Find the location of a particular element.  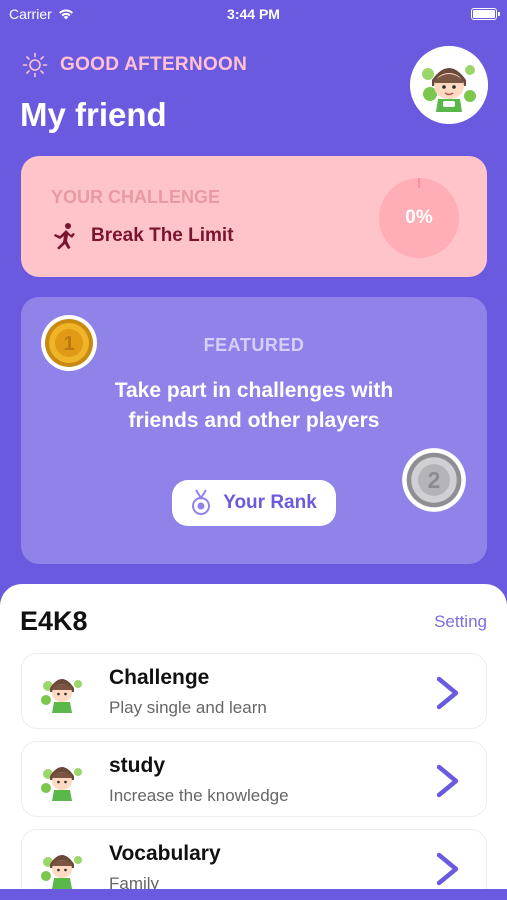

page-title: My friend is located at coordinates (93, 114).